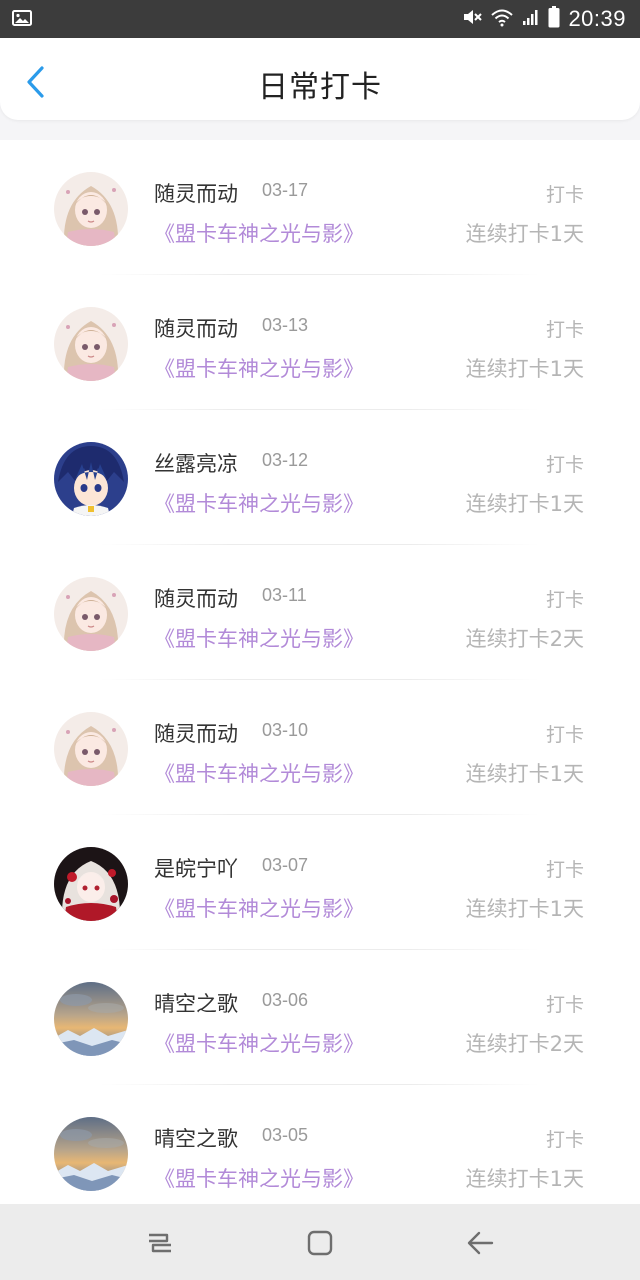  I want to click on checkin-date: 03-13, so click(285, 325).